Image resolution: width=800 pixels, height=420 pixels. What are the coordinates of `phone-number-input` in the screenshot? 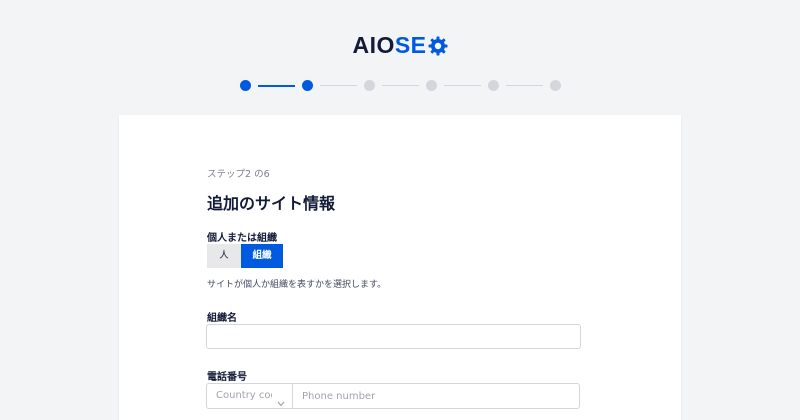 It's located at (436, 396).